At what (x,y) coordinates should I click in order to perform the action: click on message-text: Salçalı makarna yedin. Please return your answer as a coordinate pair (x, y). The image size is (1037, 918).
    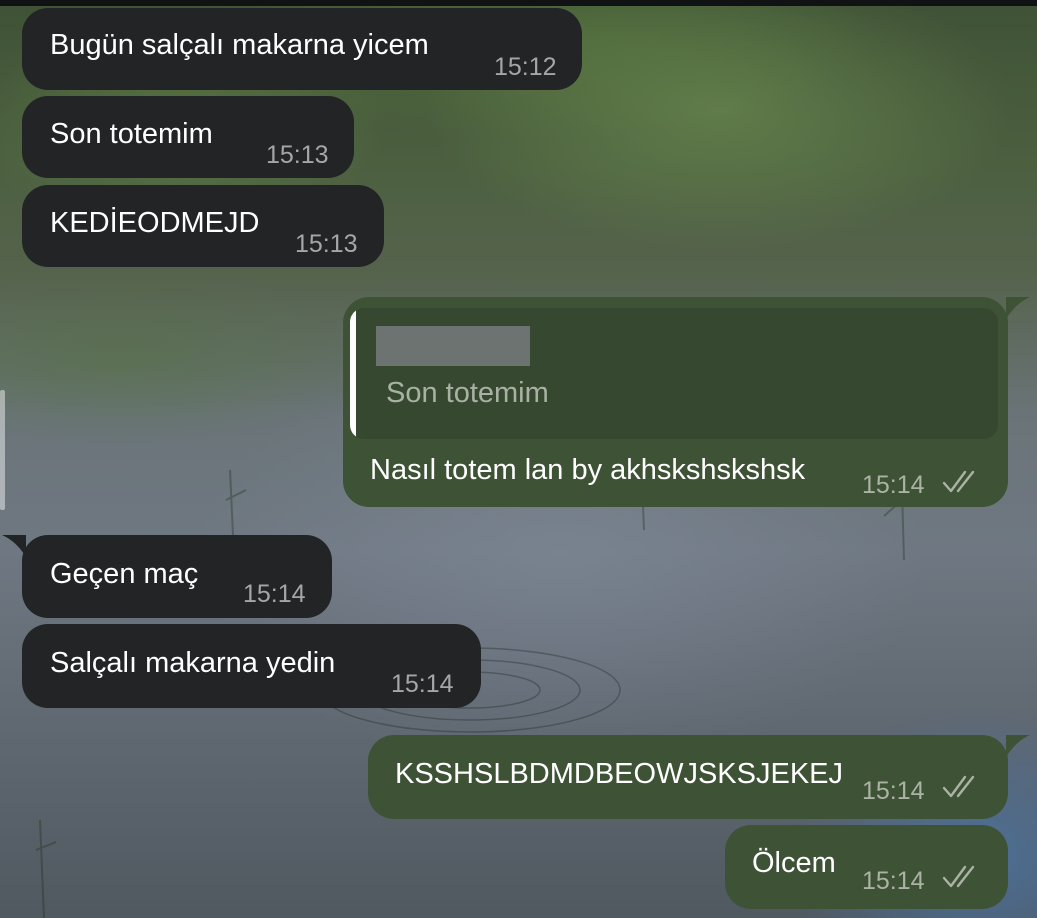
    Looking at the image, I should click on (193, 663).